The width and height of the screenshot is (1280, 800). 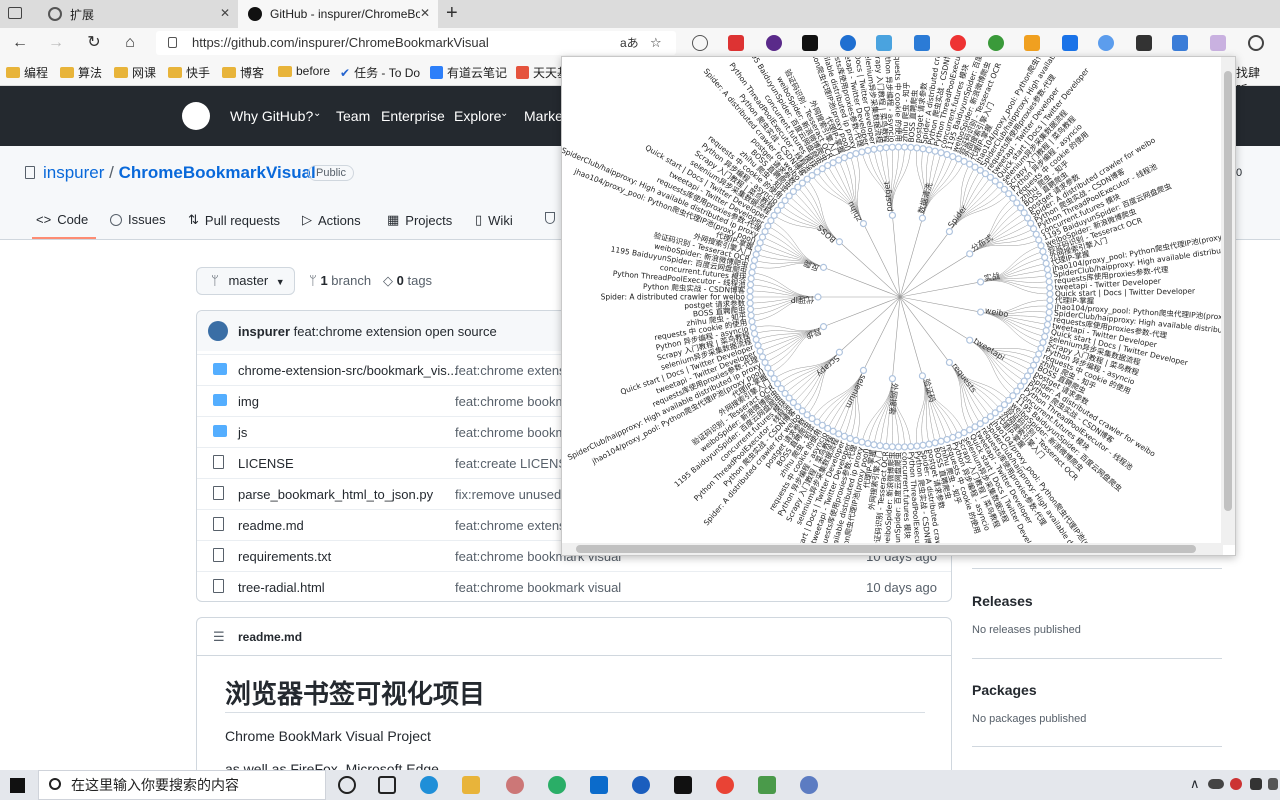 What do you see at coordinates (130, 43) in the screenshot?
I see `home-icon: ⌂` at bounding box center [130, 43].